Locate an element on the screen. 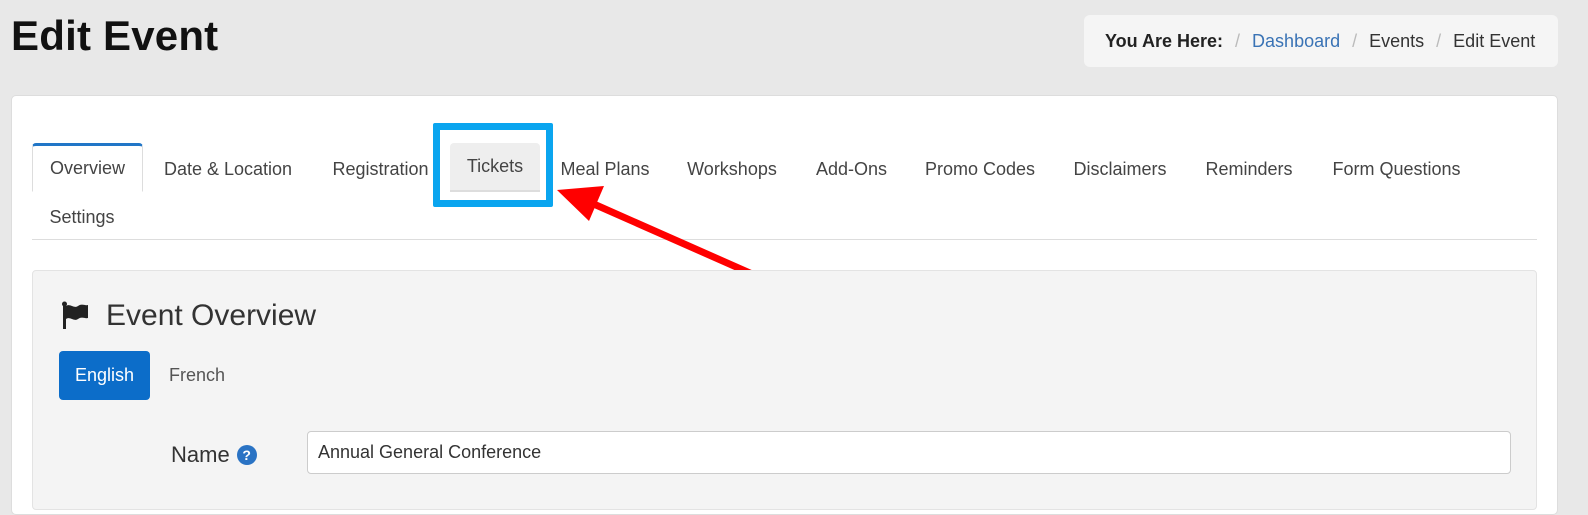 This screenshot has height=515, width=1588. breadcrumb-dashboard-link: Dashboard is located at coordinates (1296, 41).